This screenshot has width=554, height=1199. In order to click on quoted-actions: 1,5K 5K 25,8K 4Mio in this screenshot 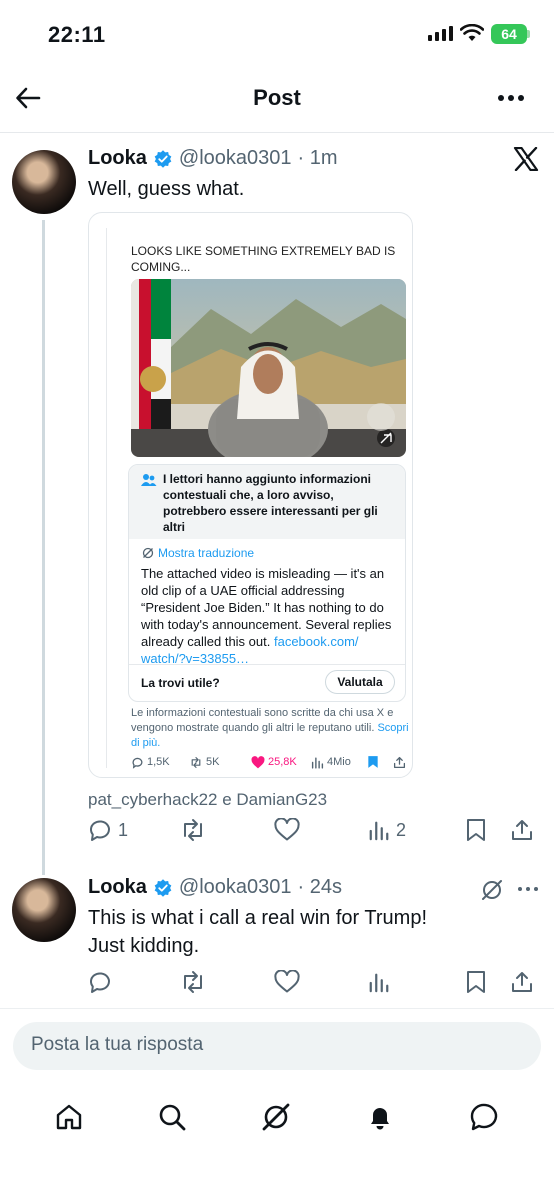, I will do `click(268, 762)`.